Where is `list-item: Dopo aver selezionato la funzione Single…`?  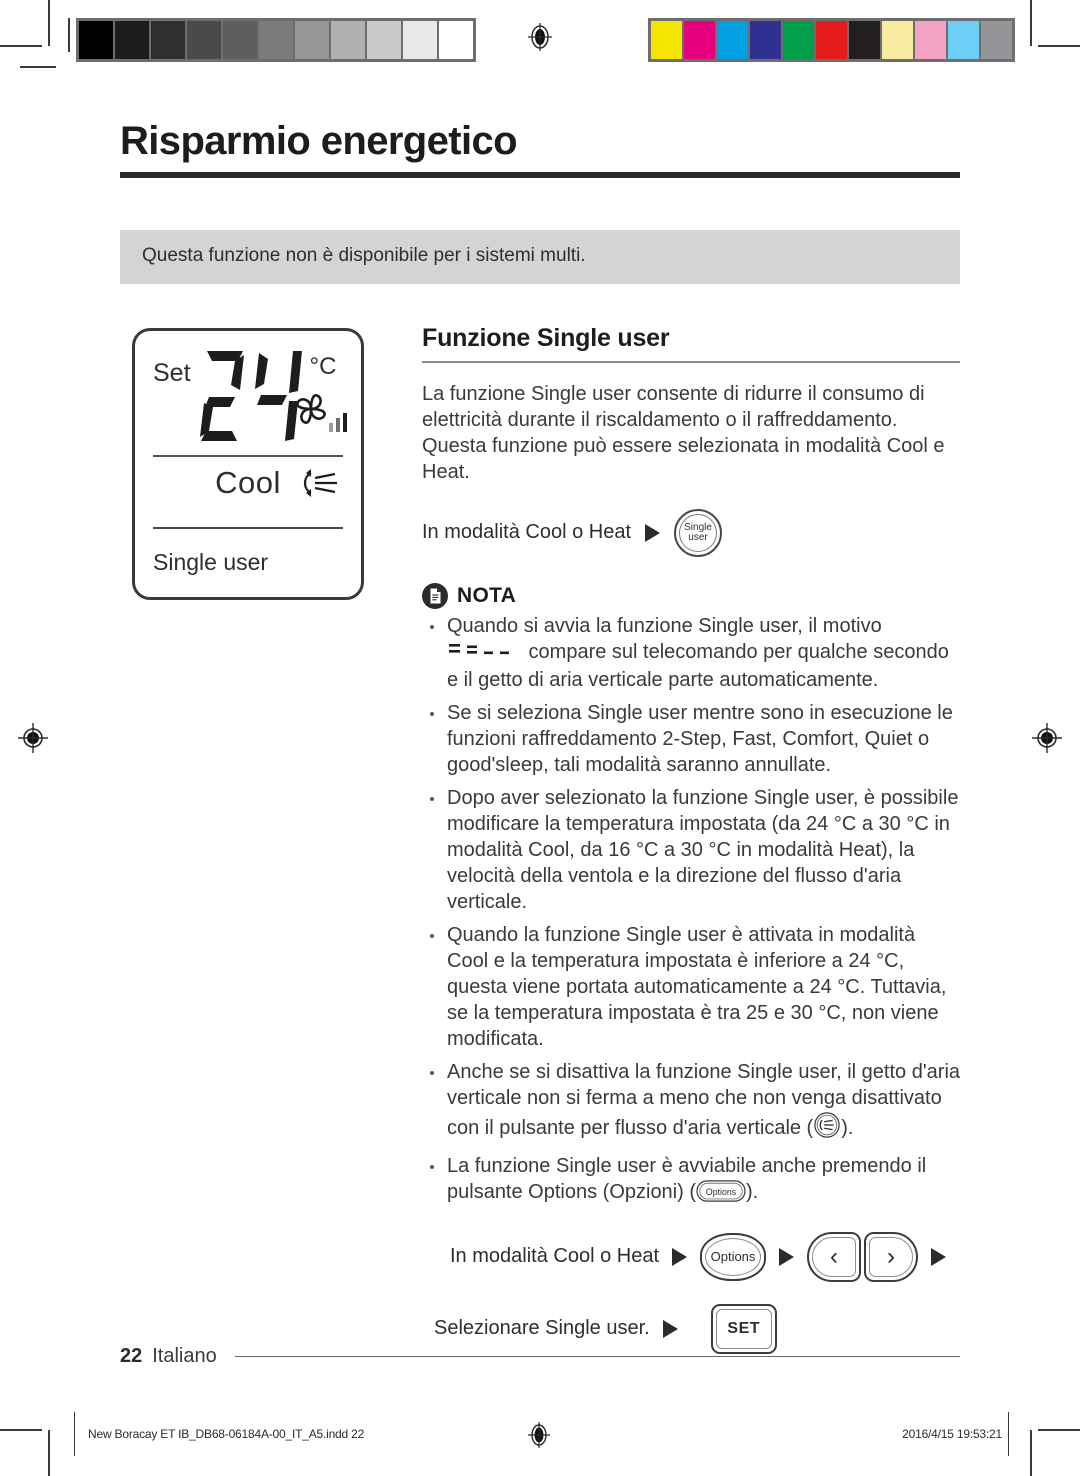 list-item: Dopo aver selezionato la funzione Single… is located at coordinates (691, 850).